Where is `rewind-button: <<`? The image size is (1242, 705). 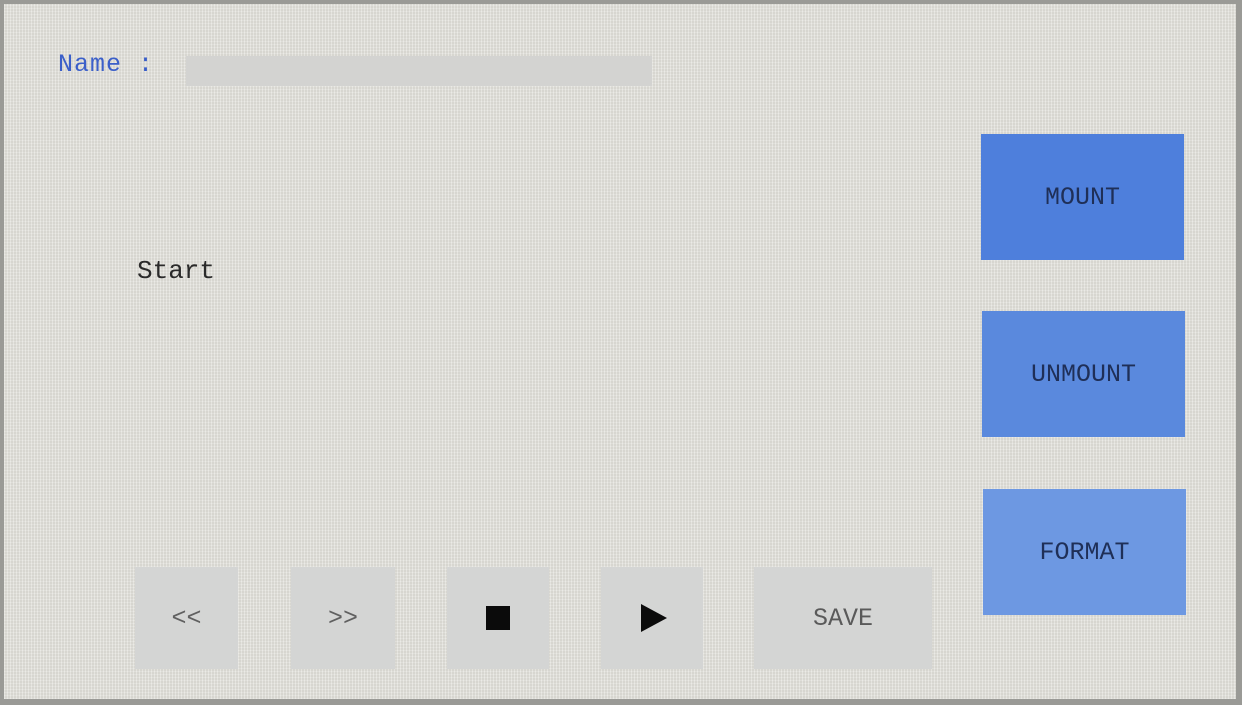 rewind-button: << is located at coordinates (186, 618).